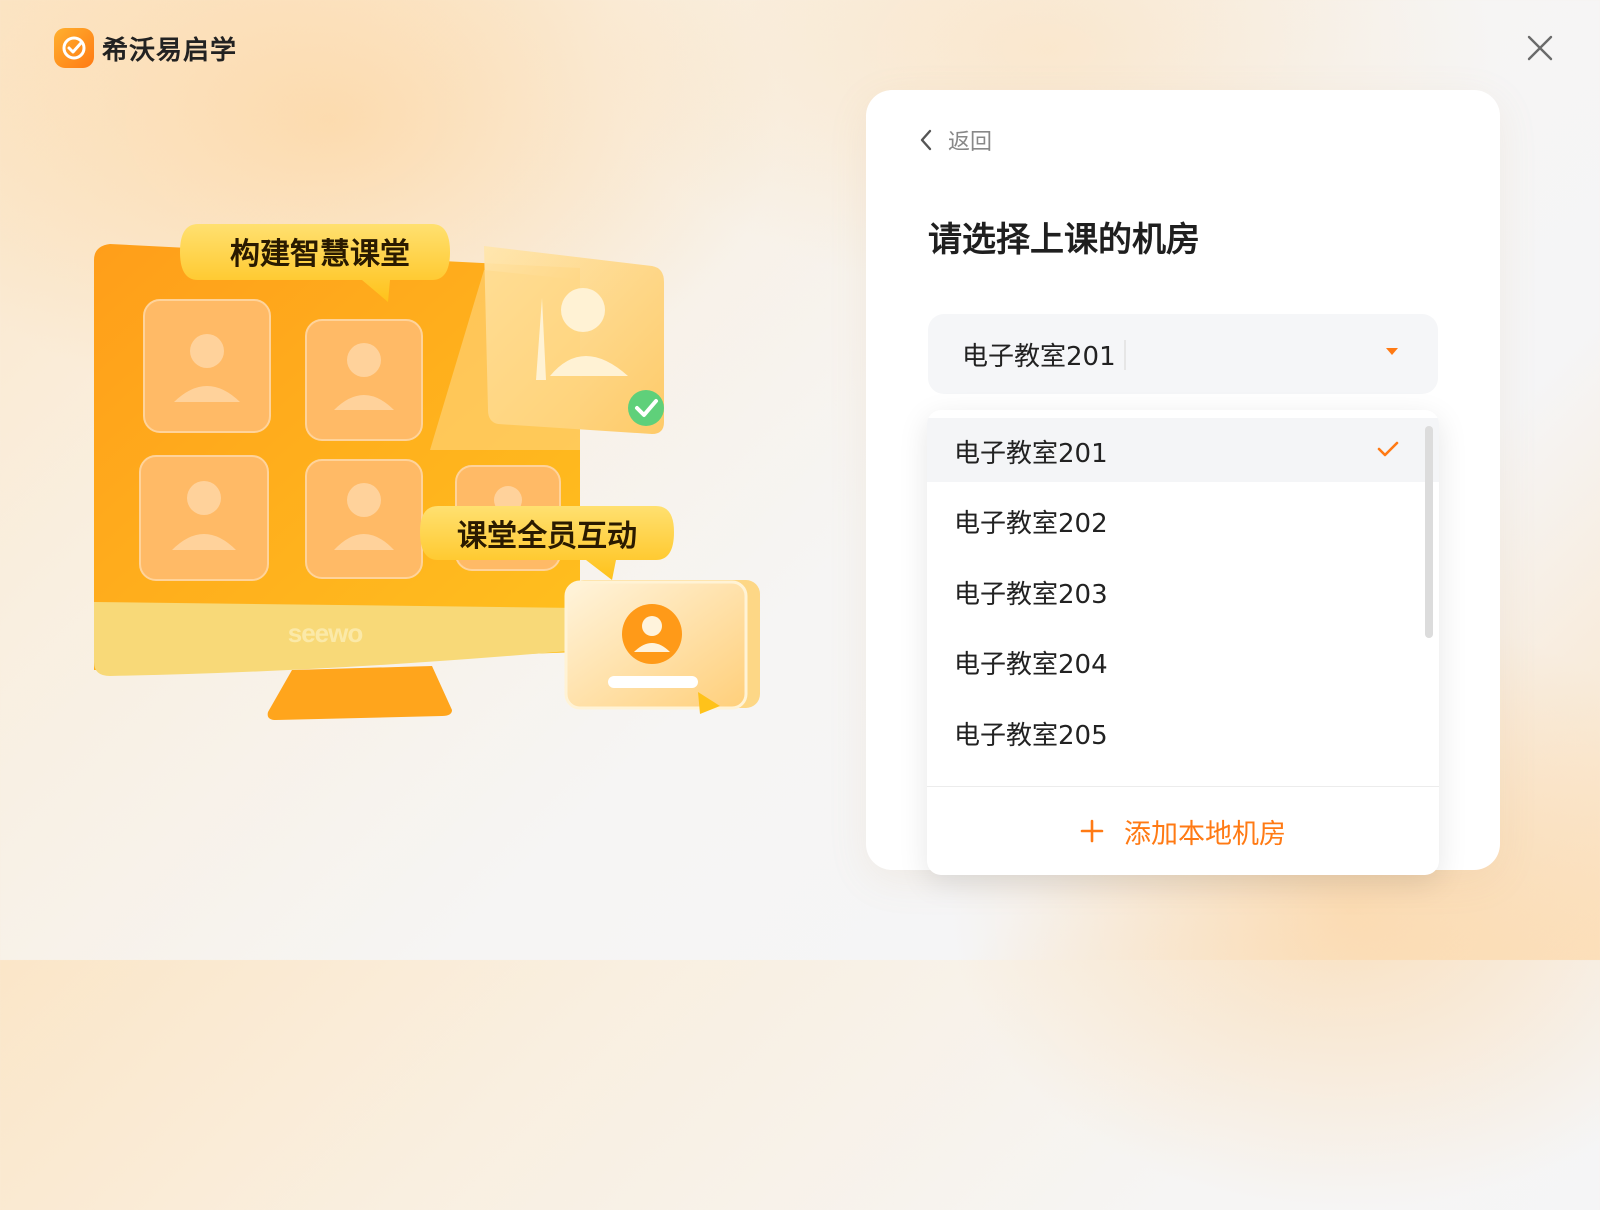 The width and height of the screenshot is (1600, 1210). Describe the element at coordinates (1205, 834) in the screenshot. I see `add-local-room-label: 添加本地机房` at that location.